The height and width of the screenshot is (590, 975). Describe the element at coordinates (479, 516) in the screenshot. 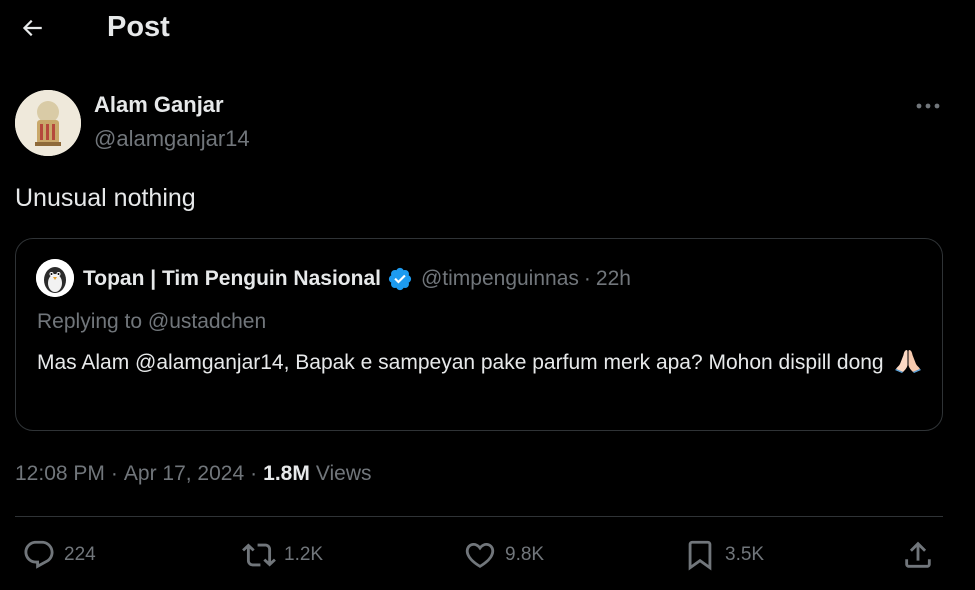

I see `divider` at that location.